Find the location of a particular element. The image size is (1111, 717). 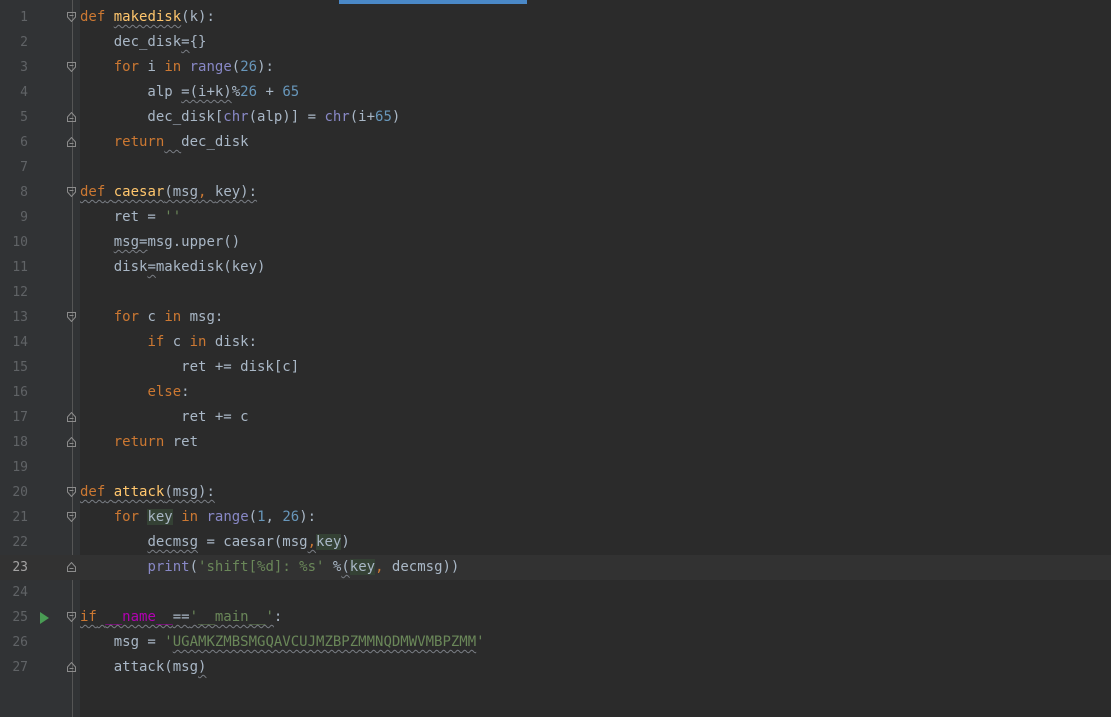

code-text: def attack(msg): is located at coordinates (147, 492).